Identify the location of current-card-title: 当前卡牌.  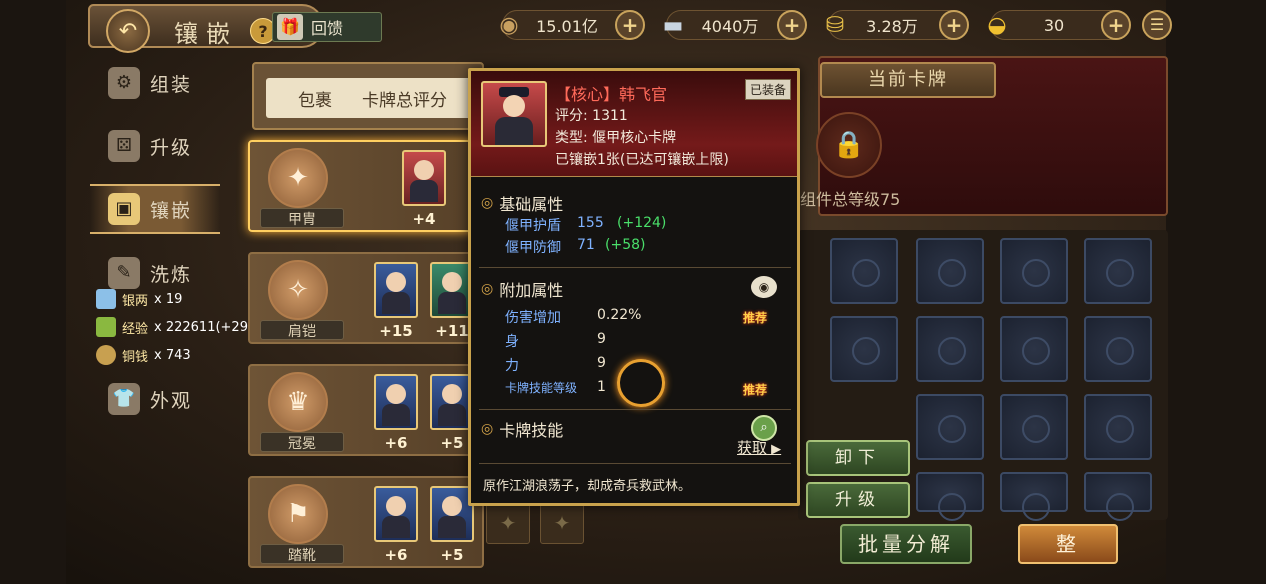
(908, 80).